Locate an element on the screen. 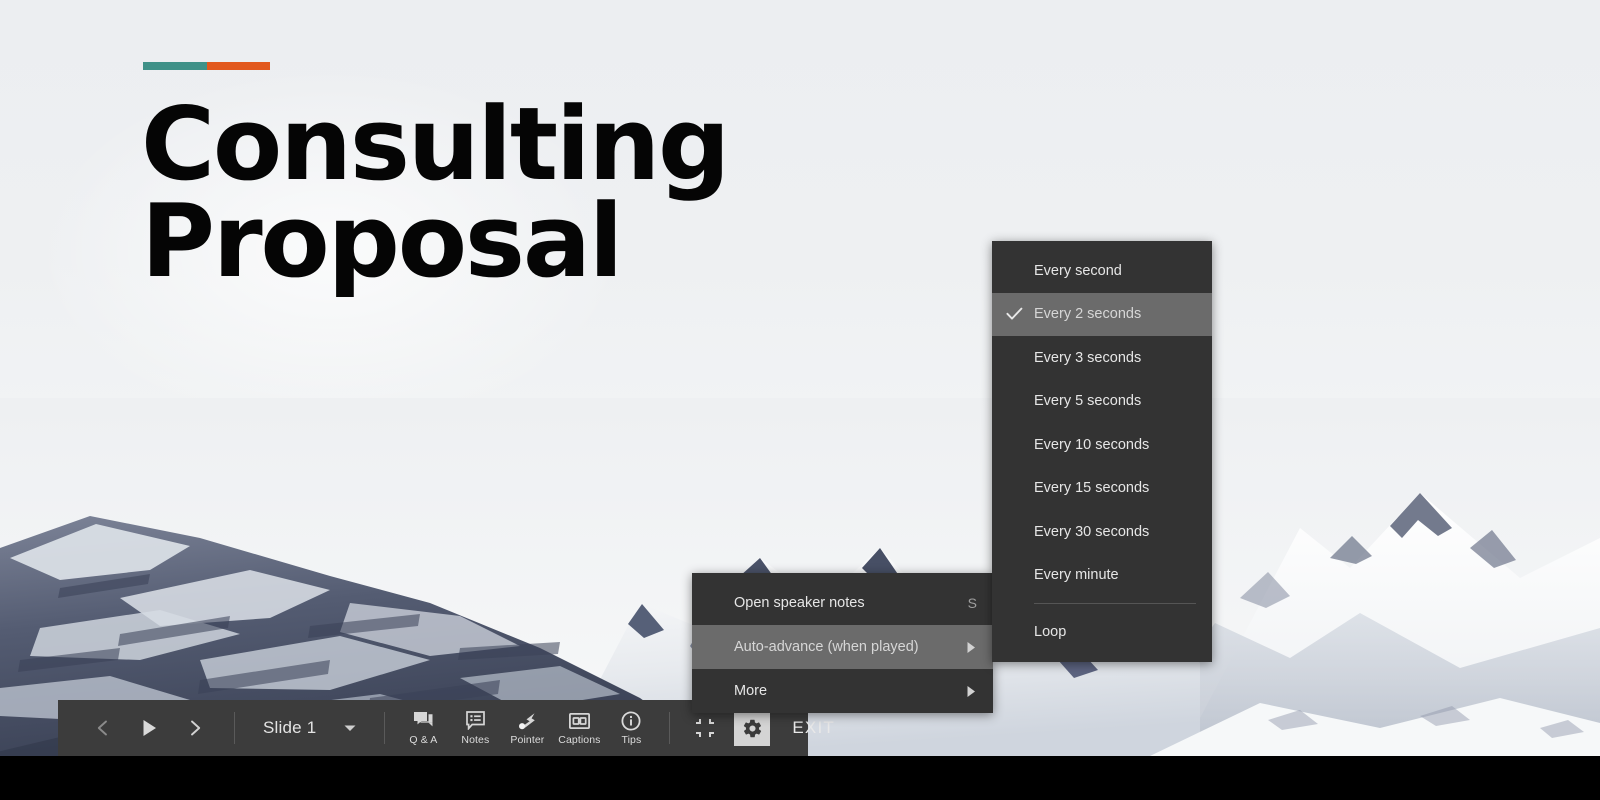 The width and height of the screenshot is (1600, 800). menu-item-auto-advance: Auto-advance (when played) is located at coordinates (842, 647).